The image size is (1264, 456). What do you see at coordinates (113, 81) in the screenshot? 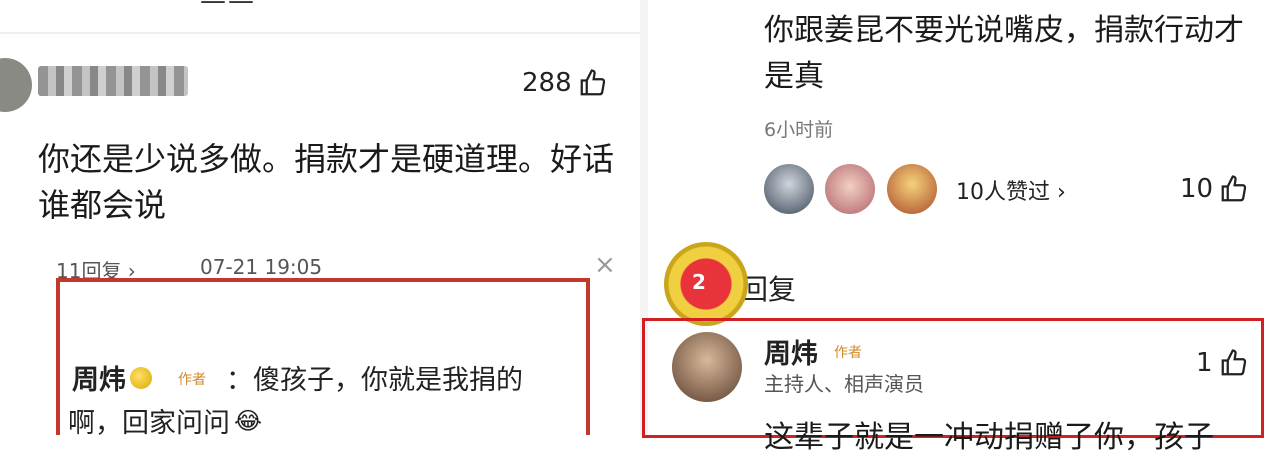
I see `blurred-username` at bounding box center [113, 81].